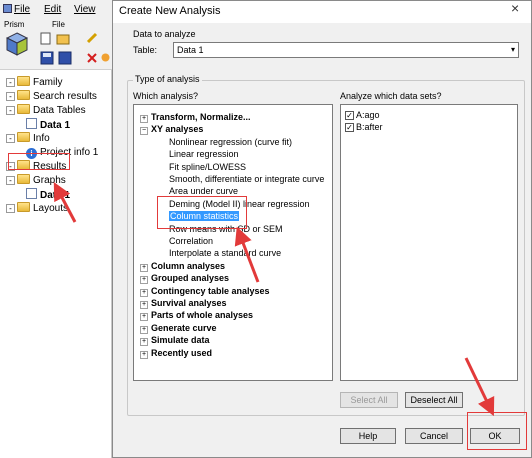  What do you see at coordinates (51, 208) in the screenshot?
I see `navigator-item-label: Layouts` at bounding box center [51, 208].